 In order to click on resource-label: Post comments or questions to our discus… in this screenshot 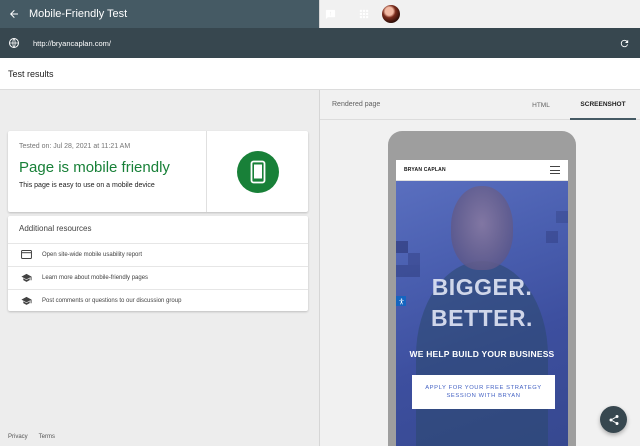, I will do `click(112, 300)`.